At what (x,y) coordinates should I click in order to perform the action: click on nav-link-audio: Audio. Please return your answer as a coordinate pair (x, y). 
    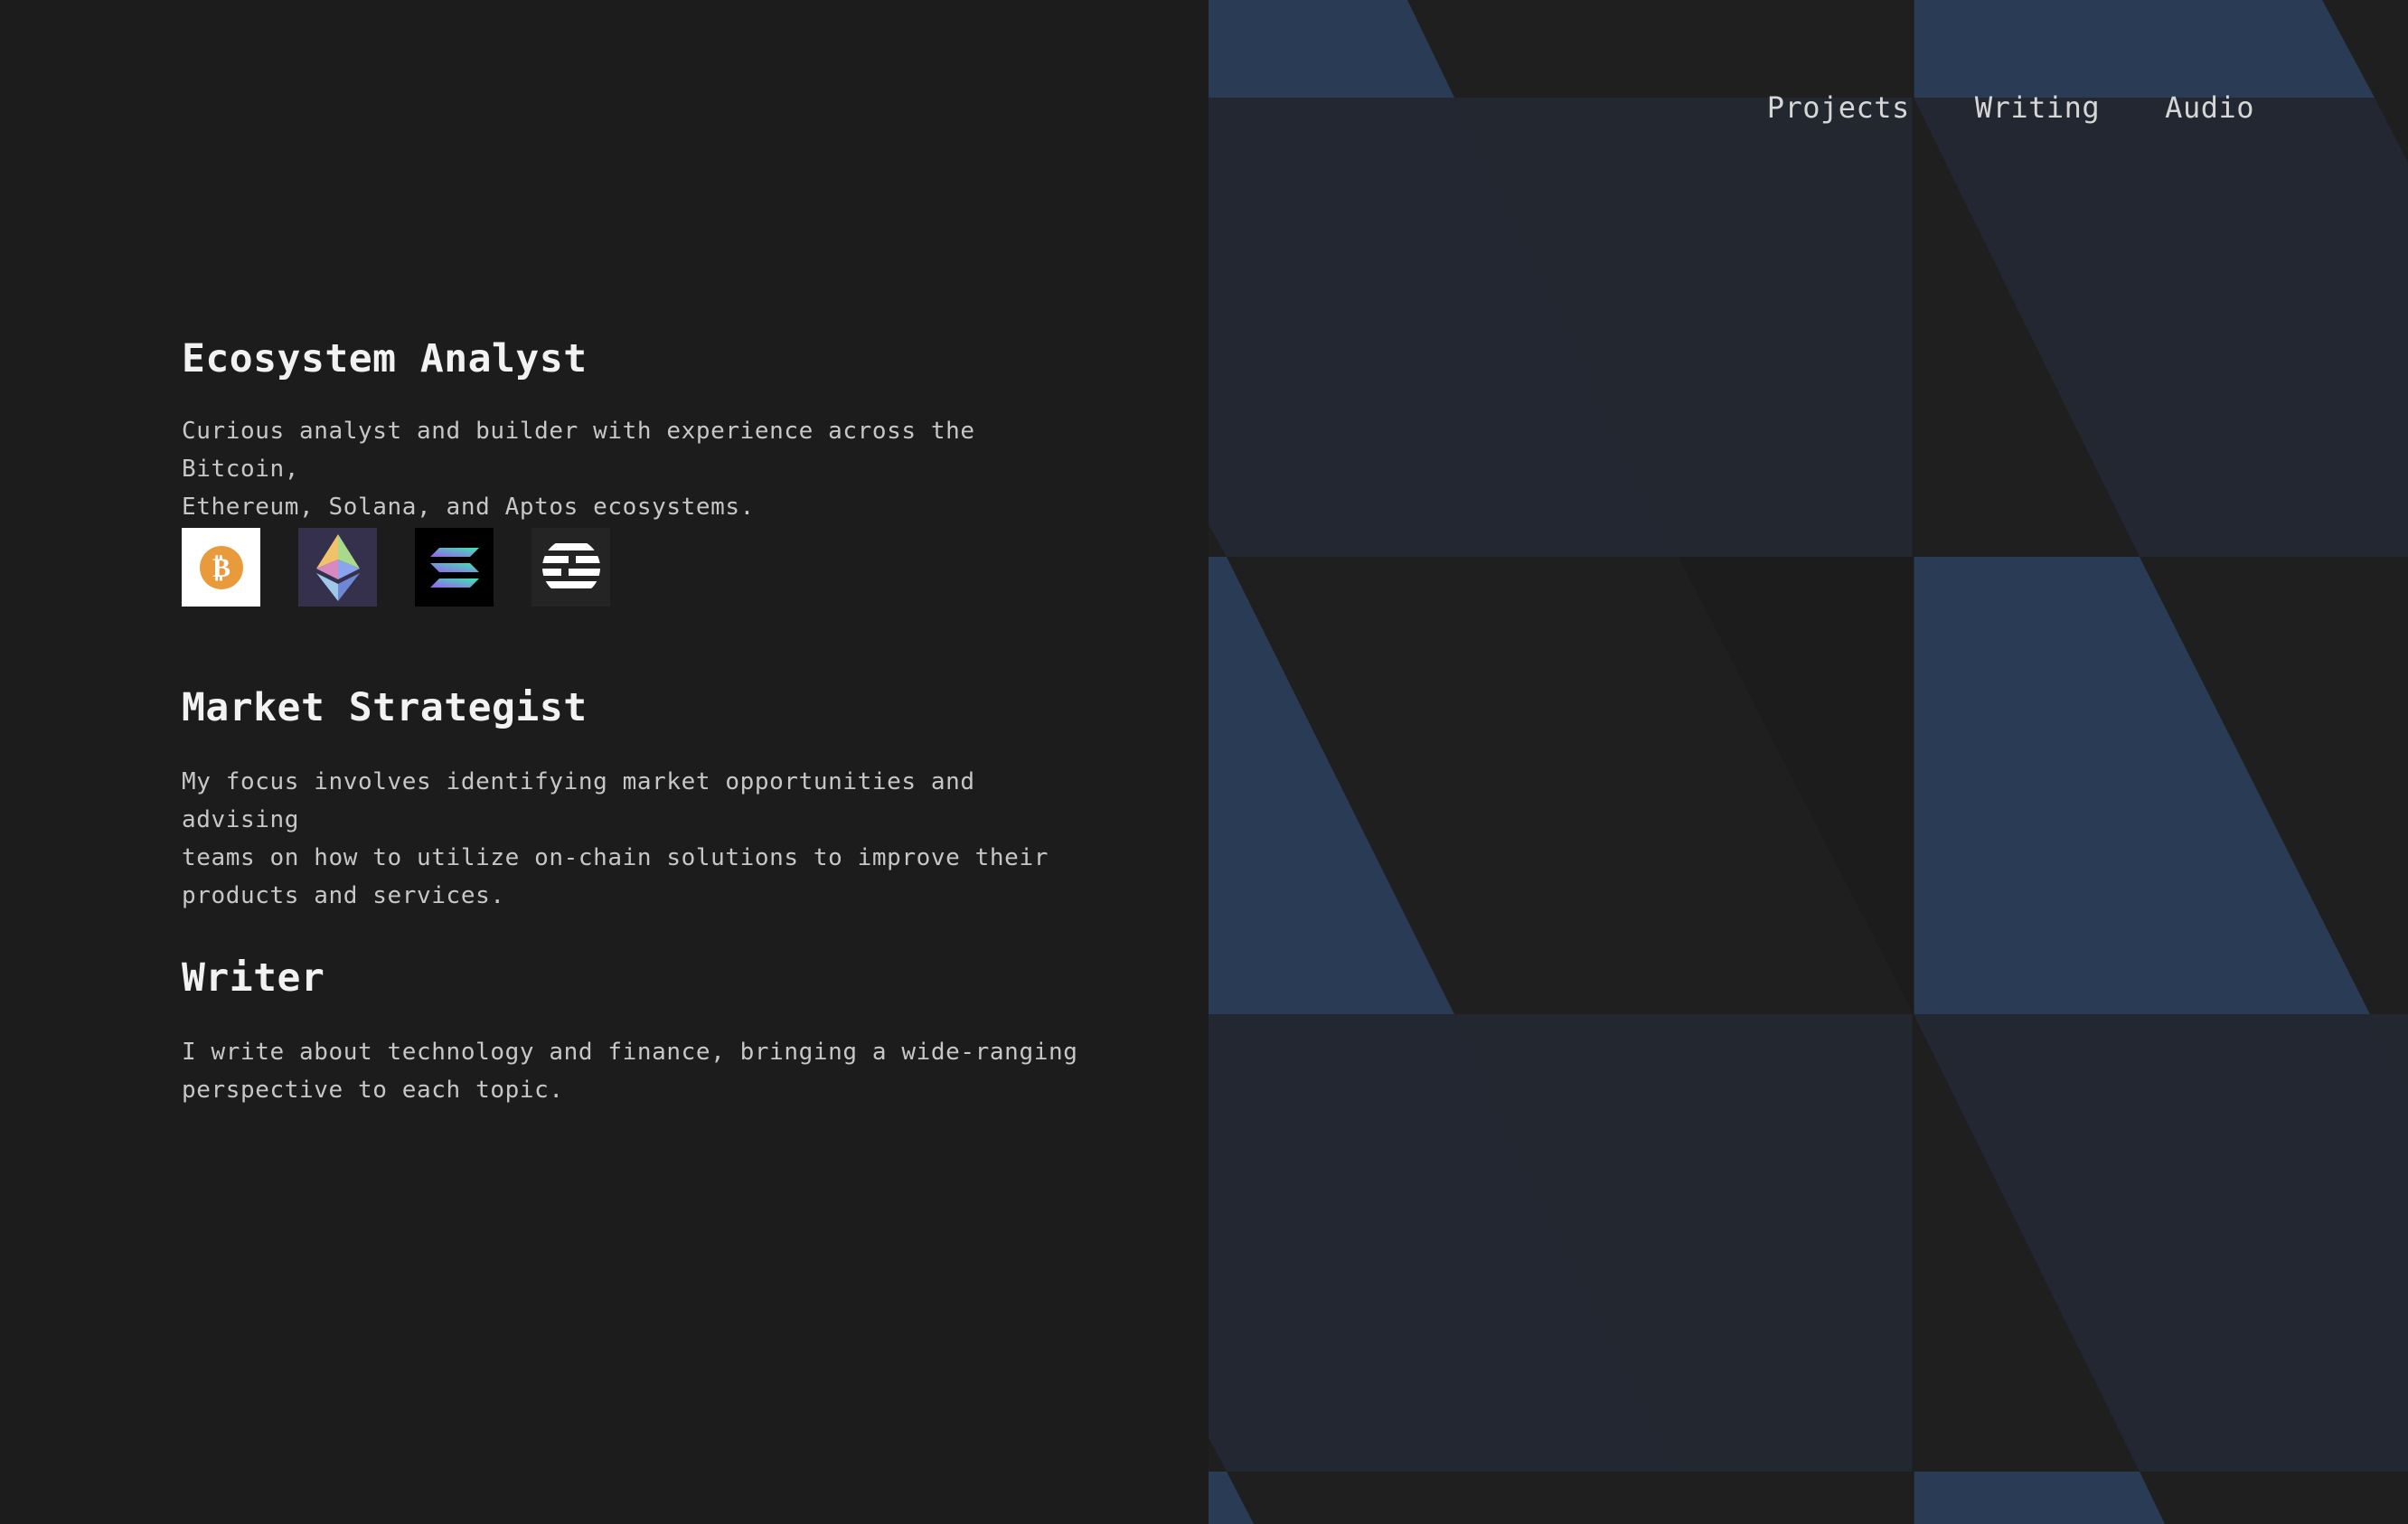
    Looking at the image, I should click on (2209, 107).